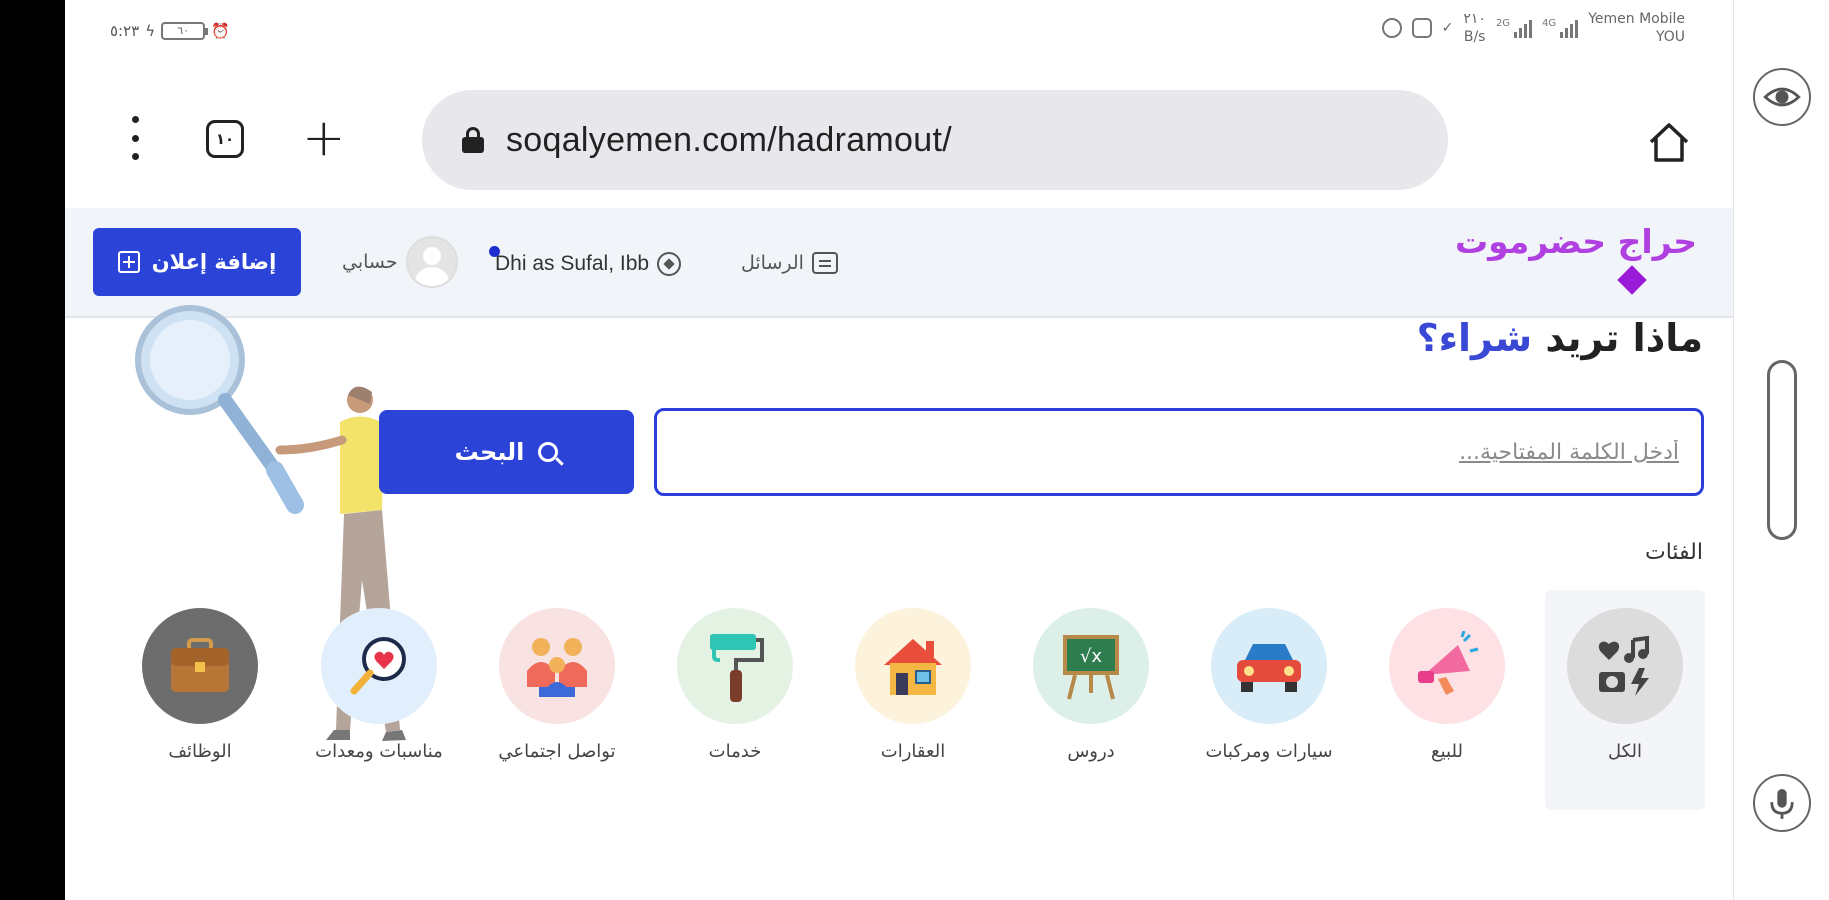  What do you see at coordinates (185, 31) in the screenshot?
I see `battery-icon: ٦٠` at bounding box center [185, 31].